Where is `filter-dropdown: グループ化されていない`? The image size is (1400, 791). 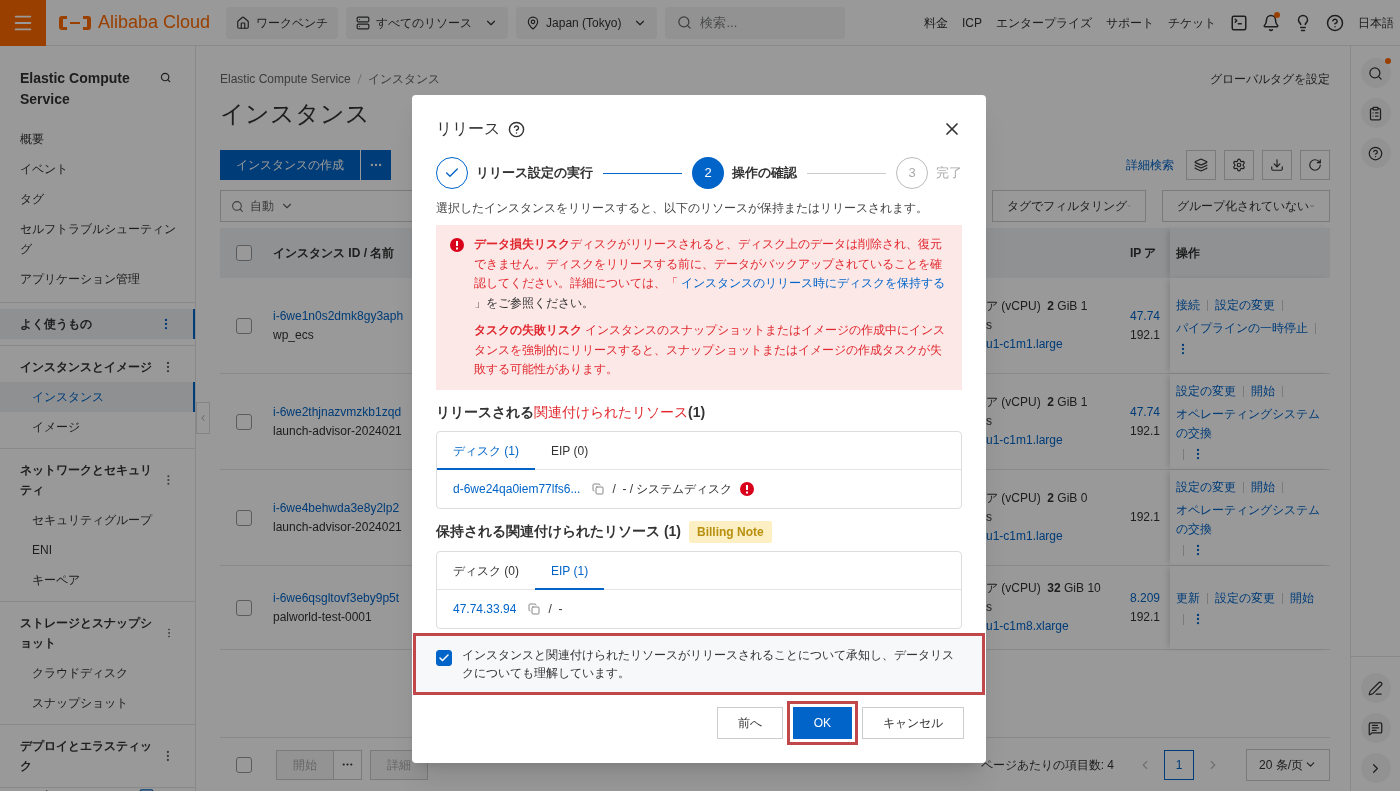 filter-dropdown: グループ化されていない is located at coordinates (1246, 206).